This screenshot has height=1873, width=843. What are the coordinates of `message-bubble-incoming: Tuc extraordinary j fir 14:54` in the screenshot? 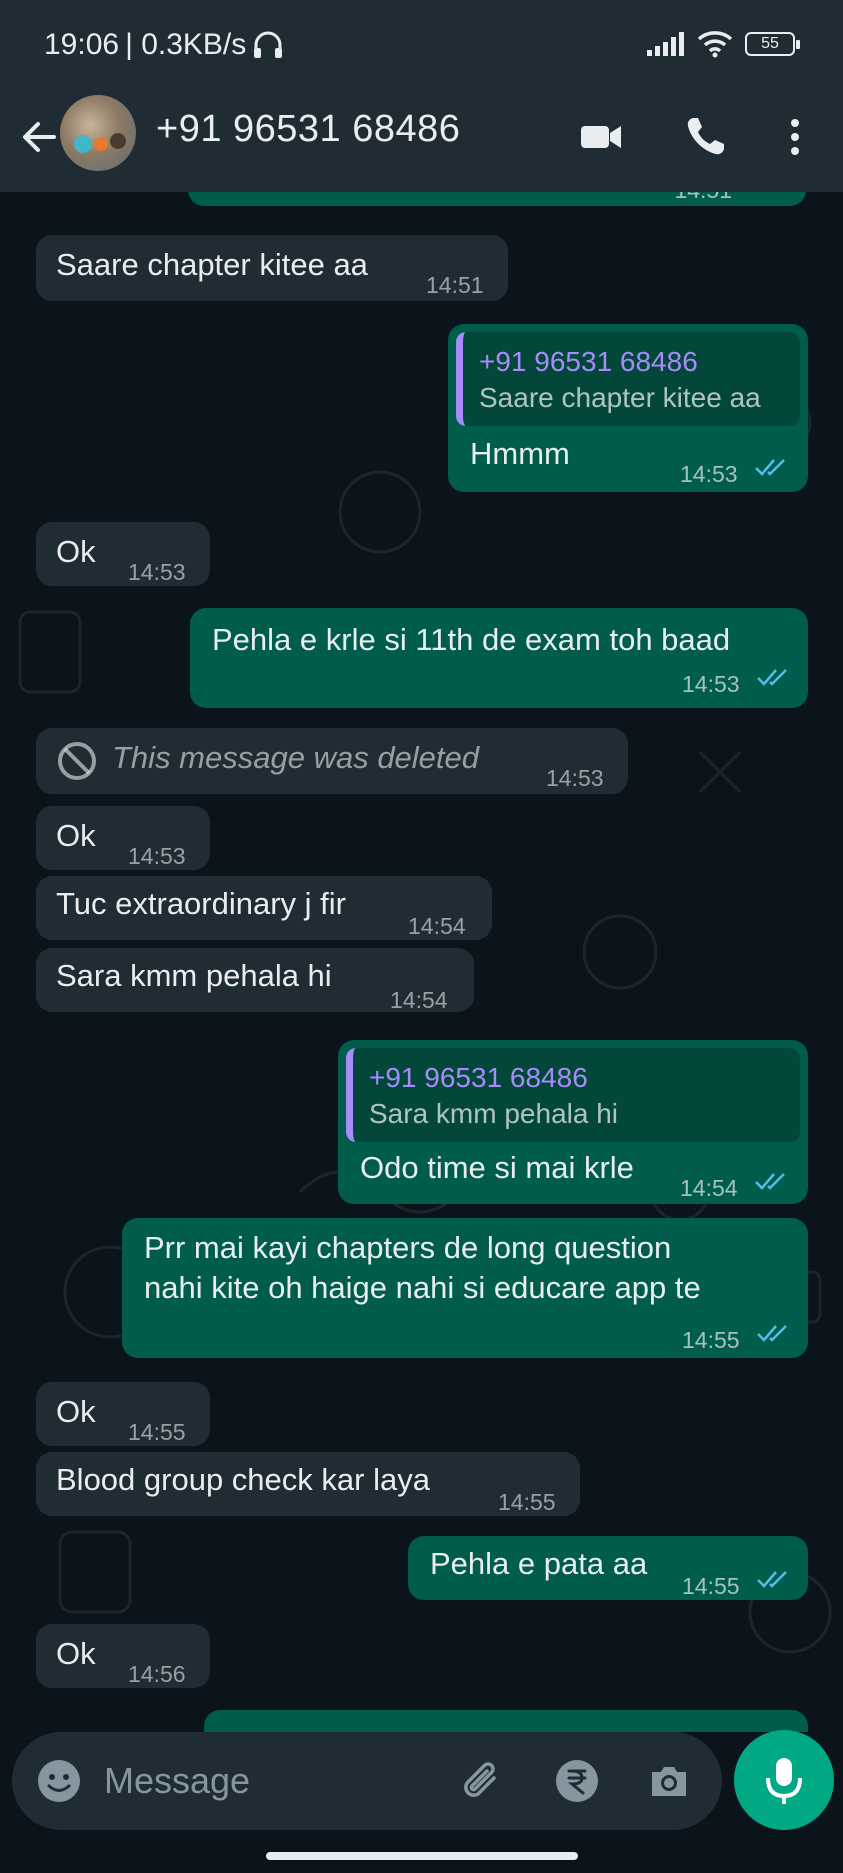 It's located at (264, 908).